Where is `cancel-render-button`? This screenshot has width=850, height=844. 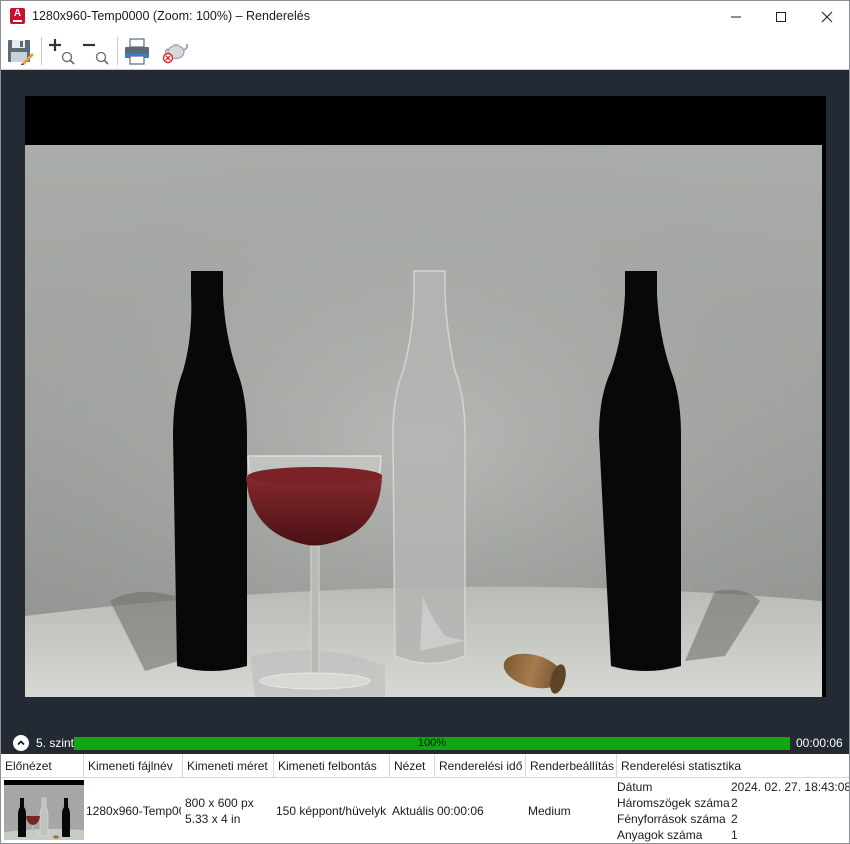
cancel-render-button is located at coordinates (175, 51).